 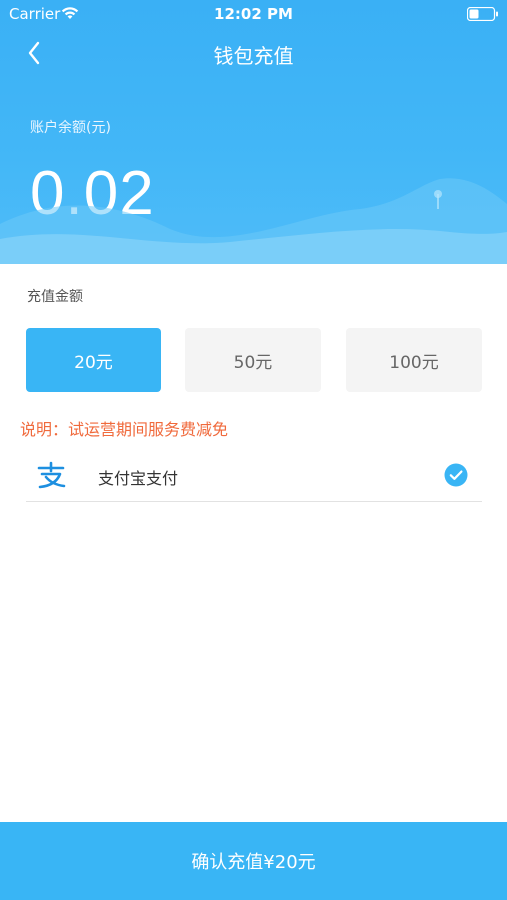 I want to click on service-fee-notice: 说明：试运营期间服务费减免, so click(x=124, y=429).